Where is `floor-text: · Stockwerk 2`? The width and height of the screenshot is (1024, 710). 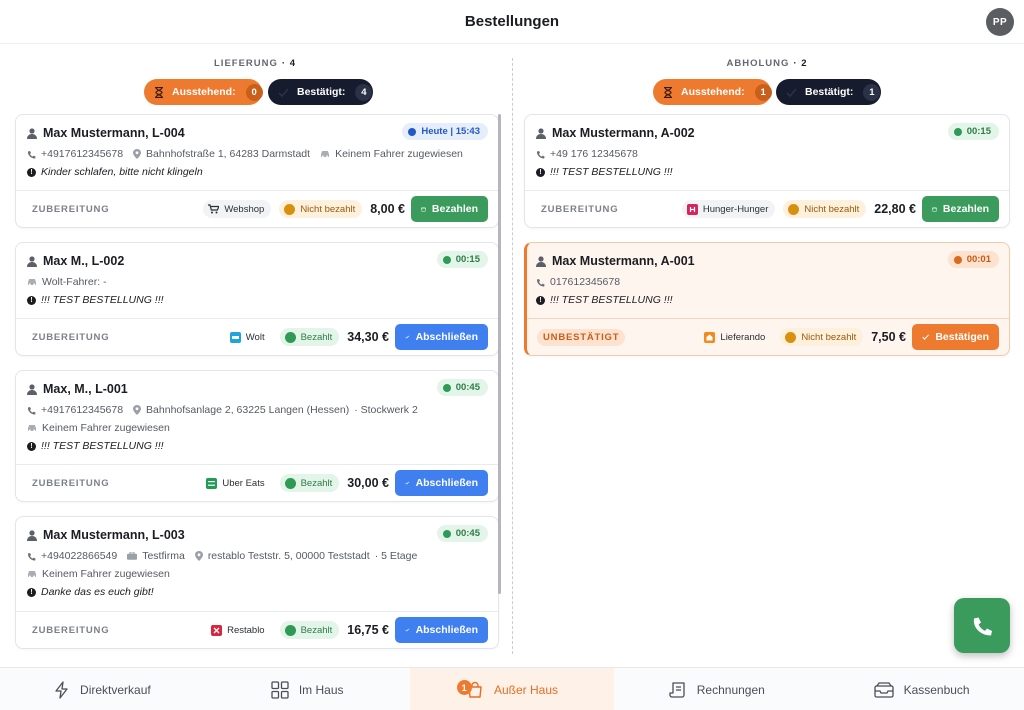 floor-text: · Stockwerk 2 is located at coordinates (386, 410).